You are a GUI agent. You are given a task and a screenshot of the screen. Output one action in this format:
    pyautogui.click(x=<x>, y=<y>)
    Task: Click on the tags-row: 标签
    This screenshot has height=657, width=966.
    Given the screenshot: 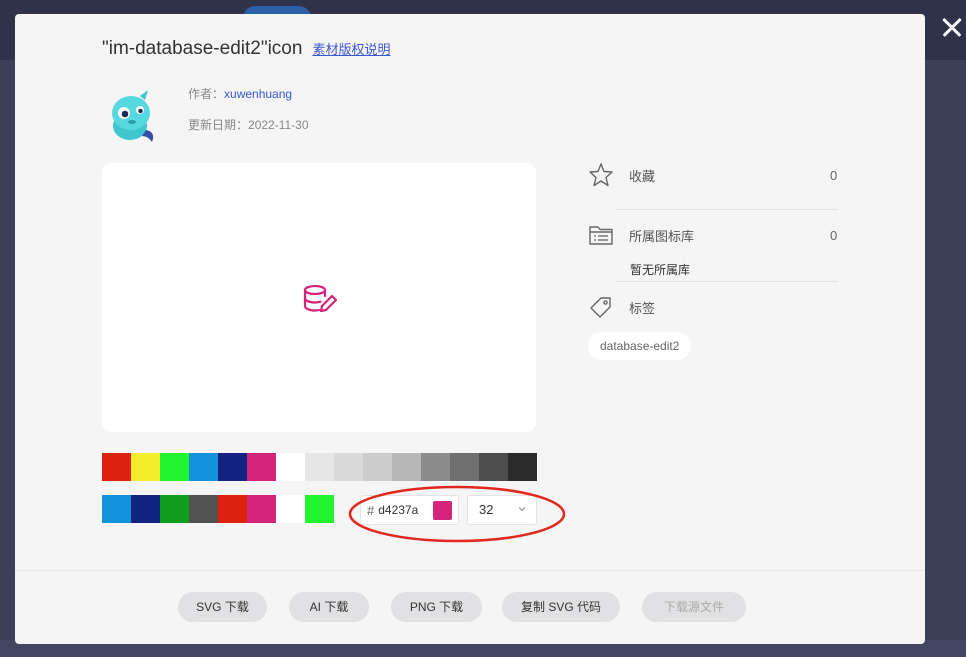 What is the action you would take?
    pyautogui.click(x=621, y=307)
    